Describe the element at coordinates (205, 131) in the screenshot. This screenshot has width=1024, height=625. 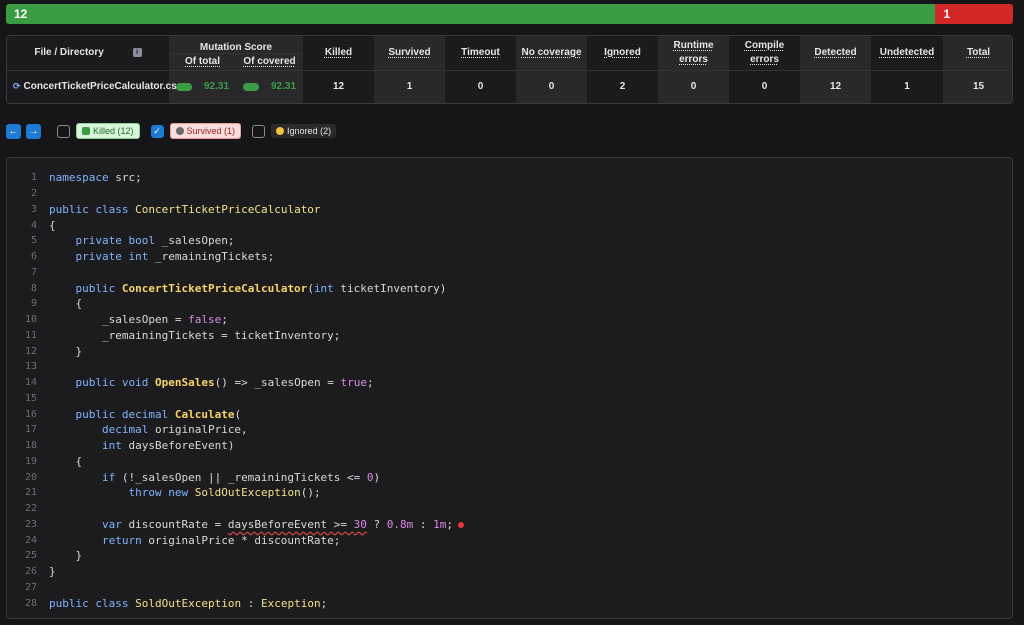
I see `survived-filter-badge: Survived (1)` at that location.